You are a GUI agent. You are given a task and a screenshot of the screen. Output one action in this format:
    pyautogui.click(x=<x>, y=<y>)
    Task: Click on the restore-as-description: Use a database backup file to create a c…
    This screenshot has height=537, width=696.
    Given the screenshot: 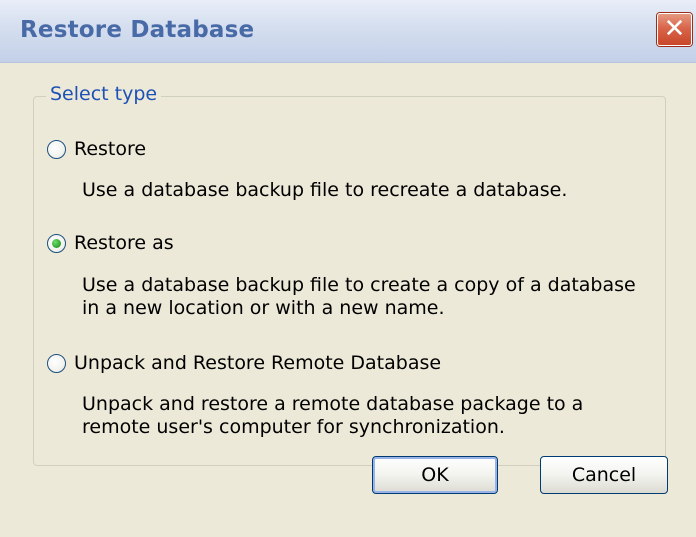 What is the action you would take?
    pyautogui.click(x=359, y=297)
    